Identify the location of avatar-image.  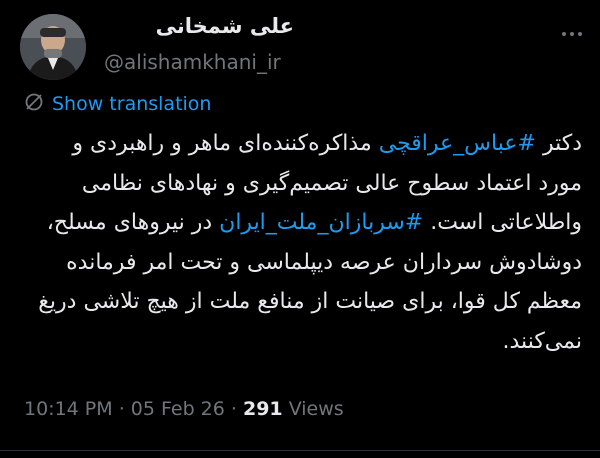
(53, 47).